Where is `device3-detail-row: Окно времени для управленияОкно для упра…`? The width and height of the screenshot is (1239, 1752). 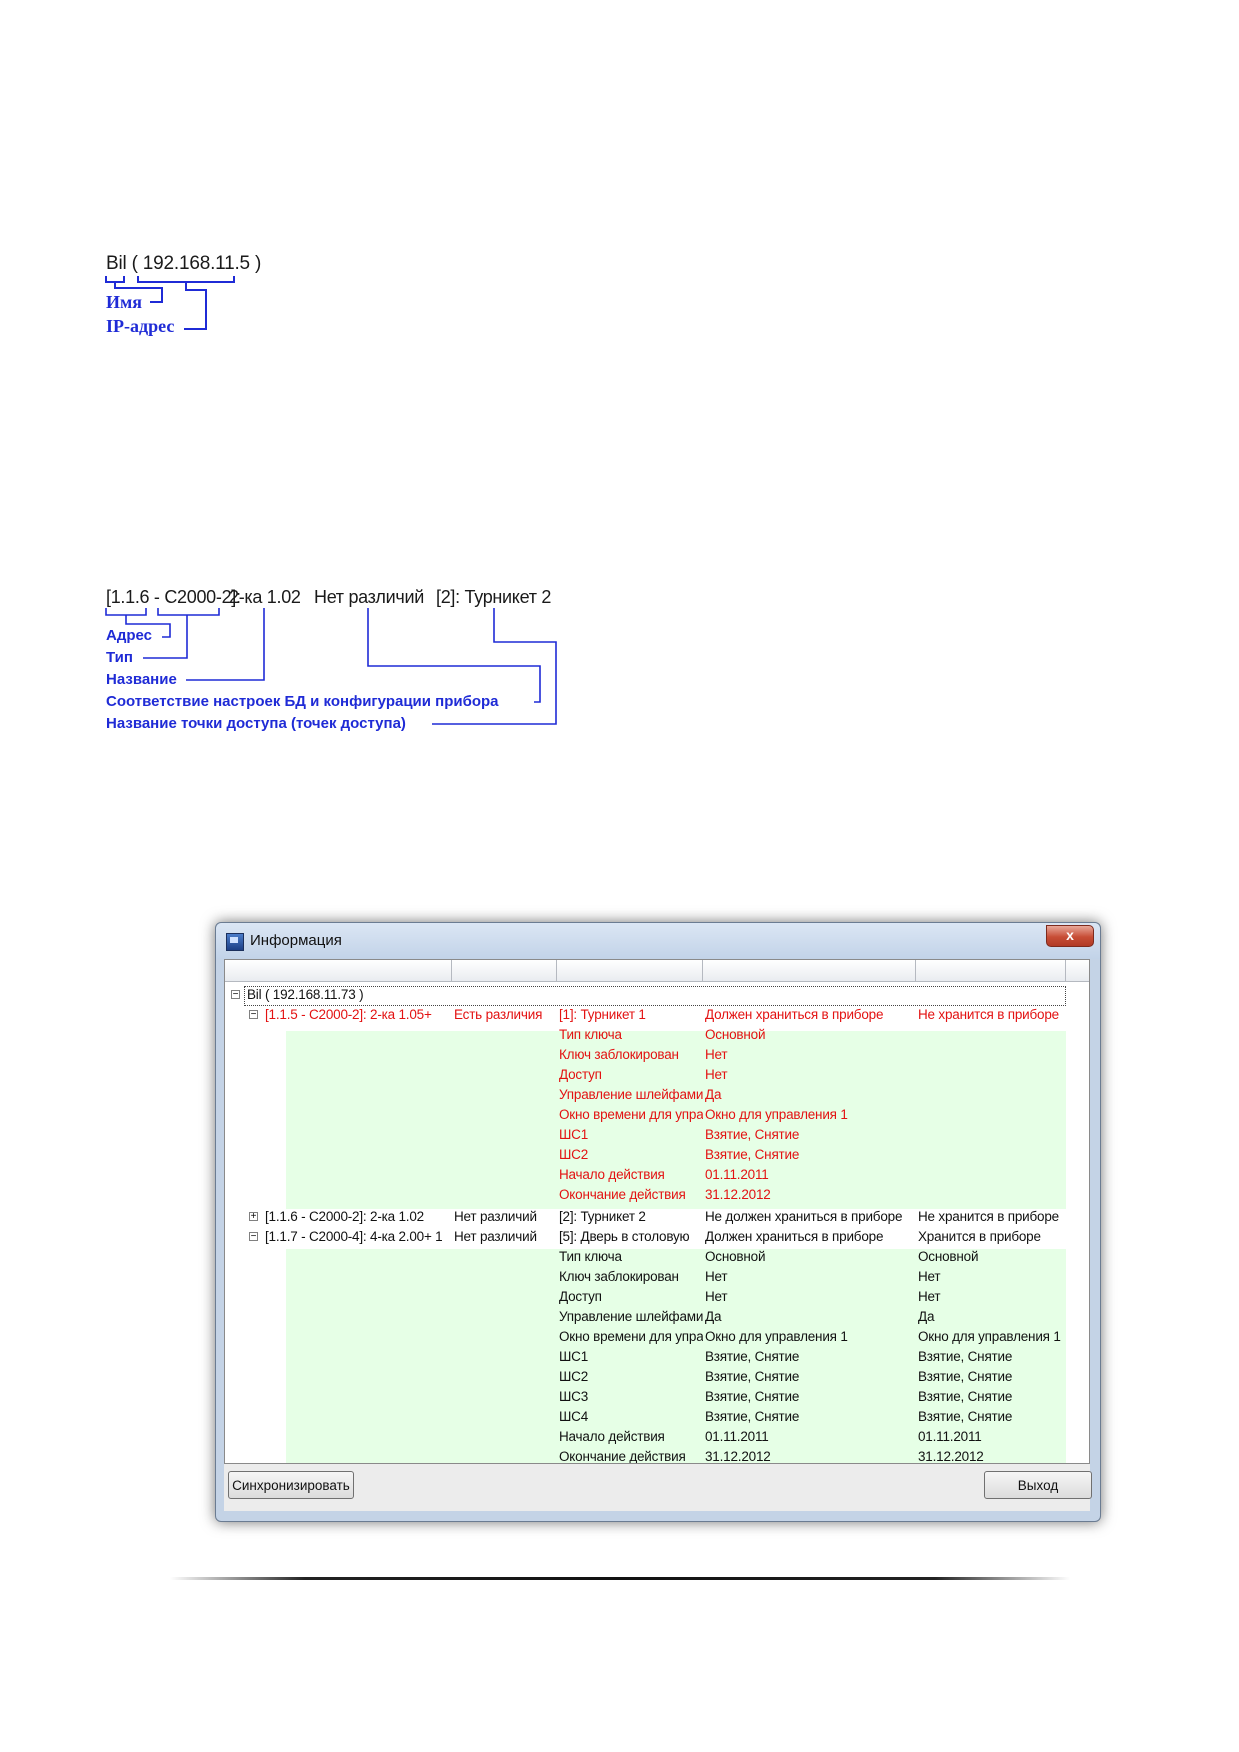 device3-detail-row: Окно времени для управленияОкно для упра… is located at coordinates (657, 1337).